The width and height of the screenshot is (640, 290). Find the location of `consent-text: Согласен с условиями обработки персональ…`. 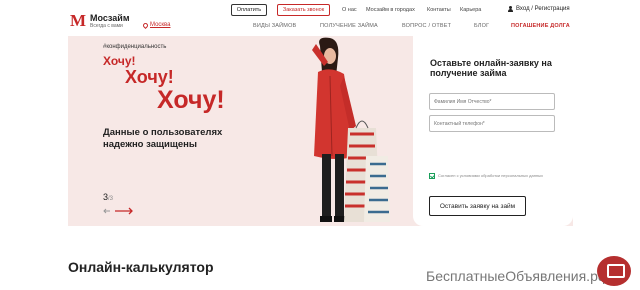

consent-text: Согласен с условиями обработки персональ… is located at coordinates (490, 175).